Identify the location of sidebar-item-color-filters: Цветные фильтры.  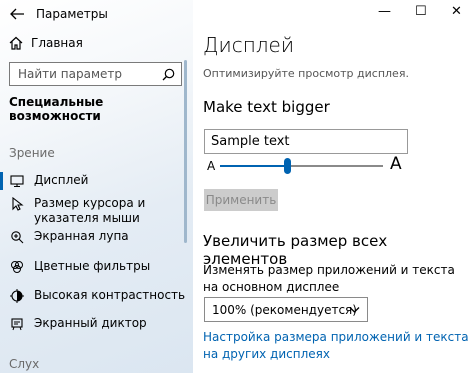
(75, 266).